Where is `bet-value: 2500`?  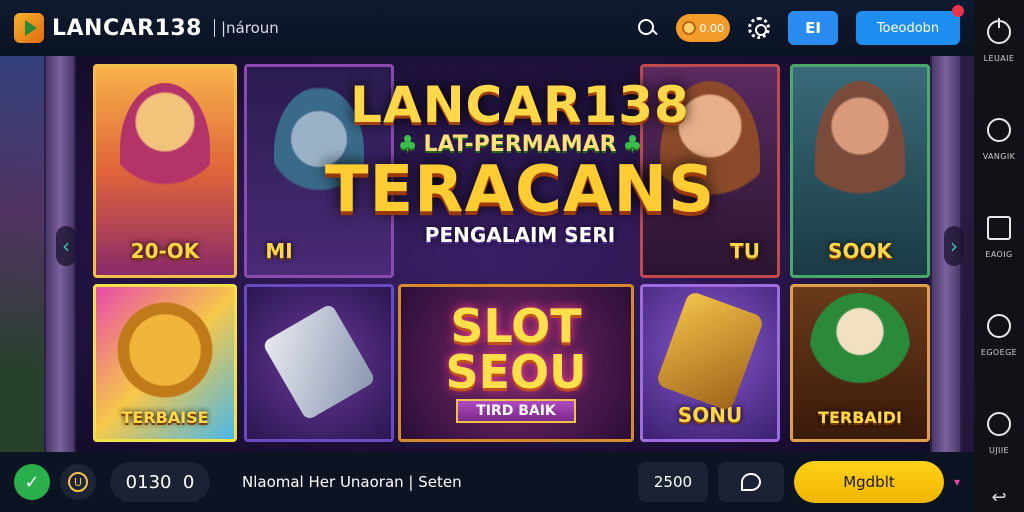 bet-value: 2500 is located at coordinates (672, 482).